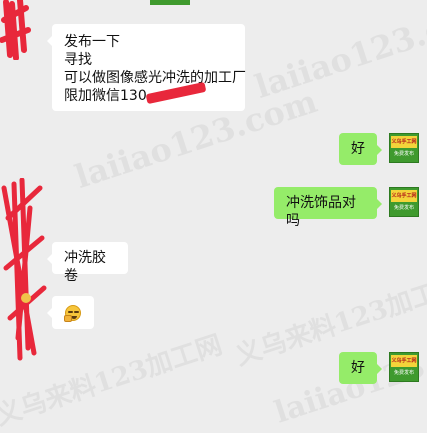 The image size is (427, 433). I want to click on face-with-hand-icon, so click(72, 313).